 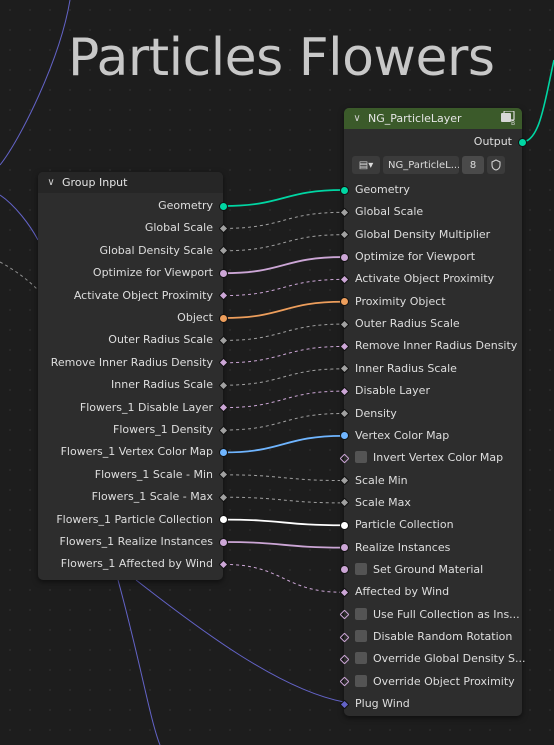 I want to click on datablock-browse-button: ▤▾, so click(x=366, y=165).